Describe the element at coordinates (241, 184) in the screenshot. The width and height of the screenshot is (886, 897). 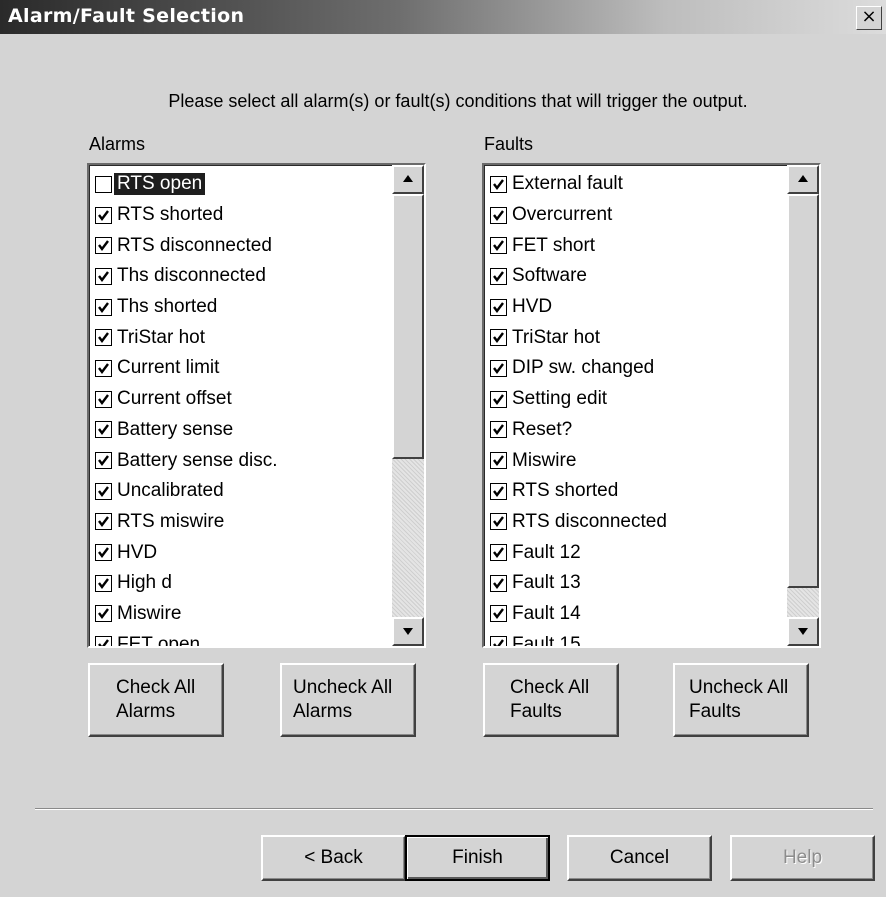
I see `alarms-list-item: RTS open` at that location.